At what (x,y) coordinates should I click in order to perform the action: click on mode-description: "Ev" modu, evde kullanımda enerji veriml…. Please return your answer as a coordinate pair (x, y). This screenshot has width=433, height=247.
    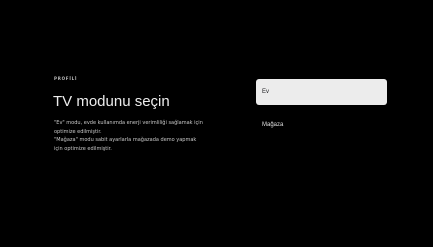
    Looking at the image, I should click on (149, 136).